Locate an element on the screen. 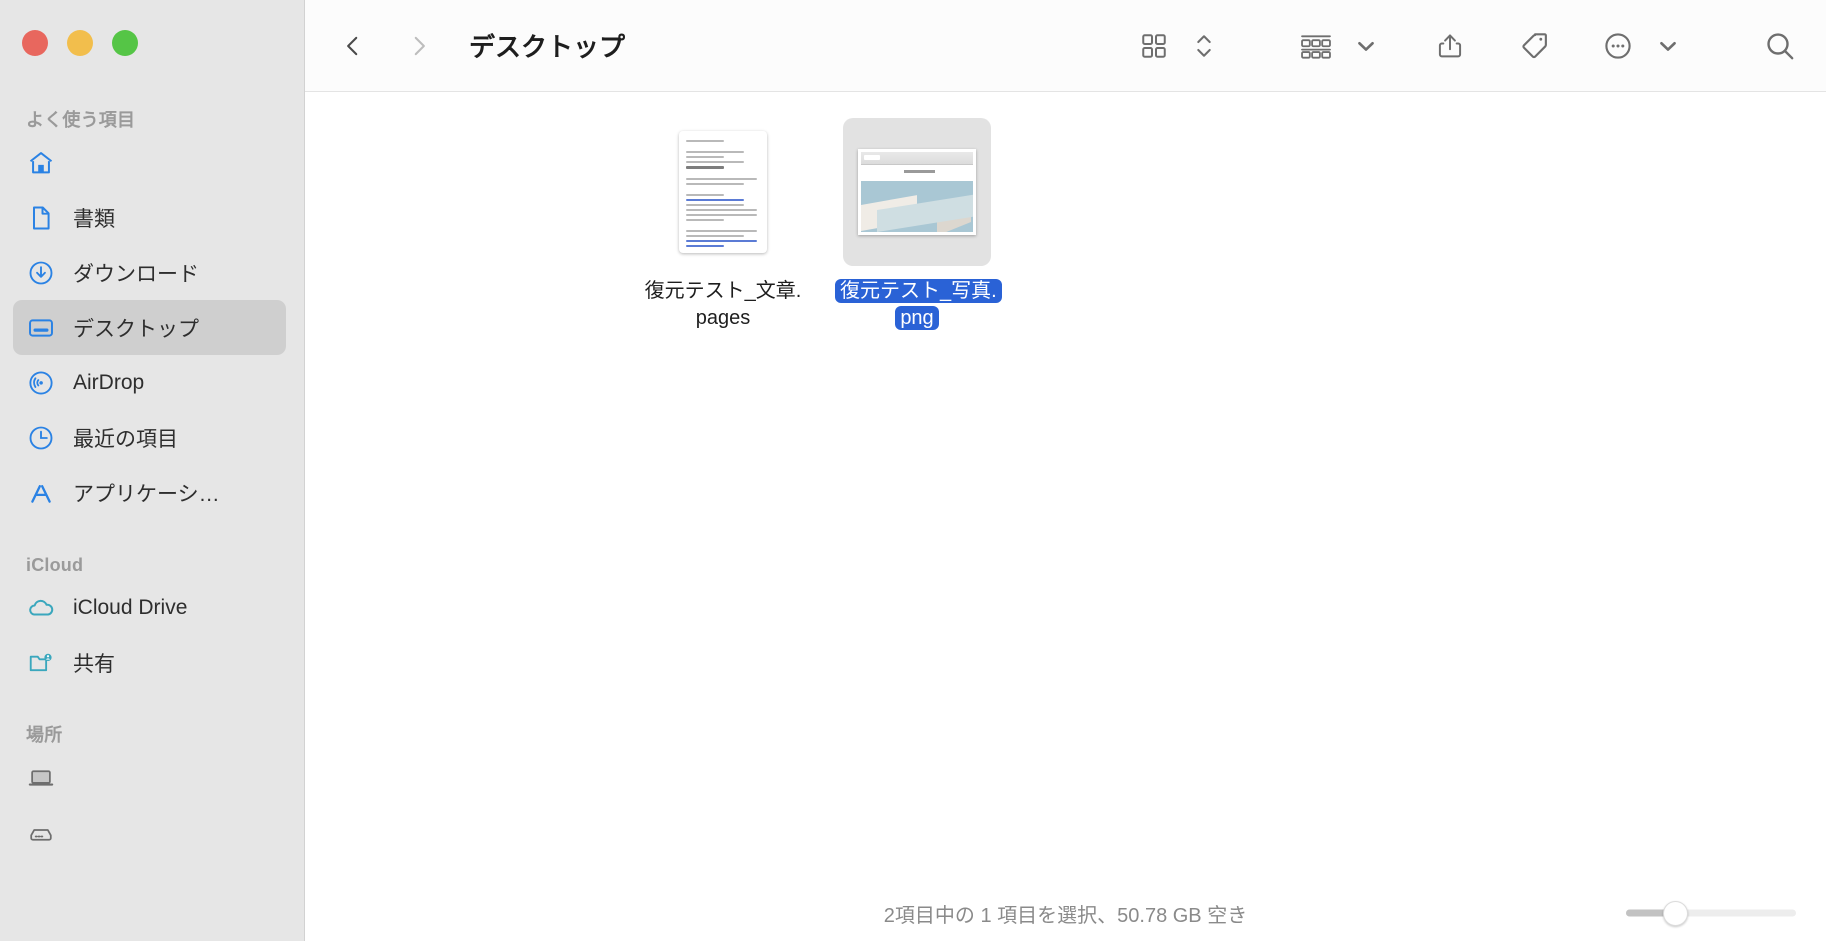  sidebar-item-label: ダウンロード is located at coordinates (136, 274).